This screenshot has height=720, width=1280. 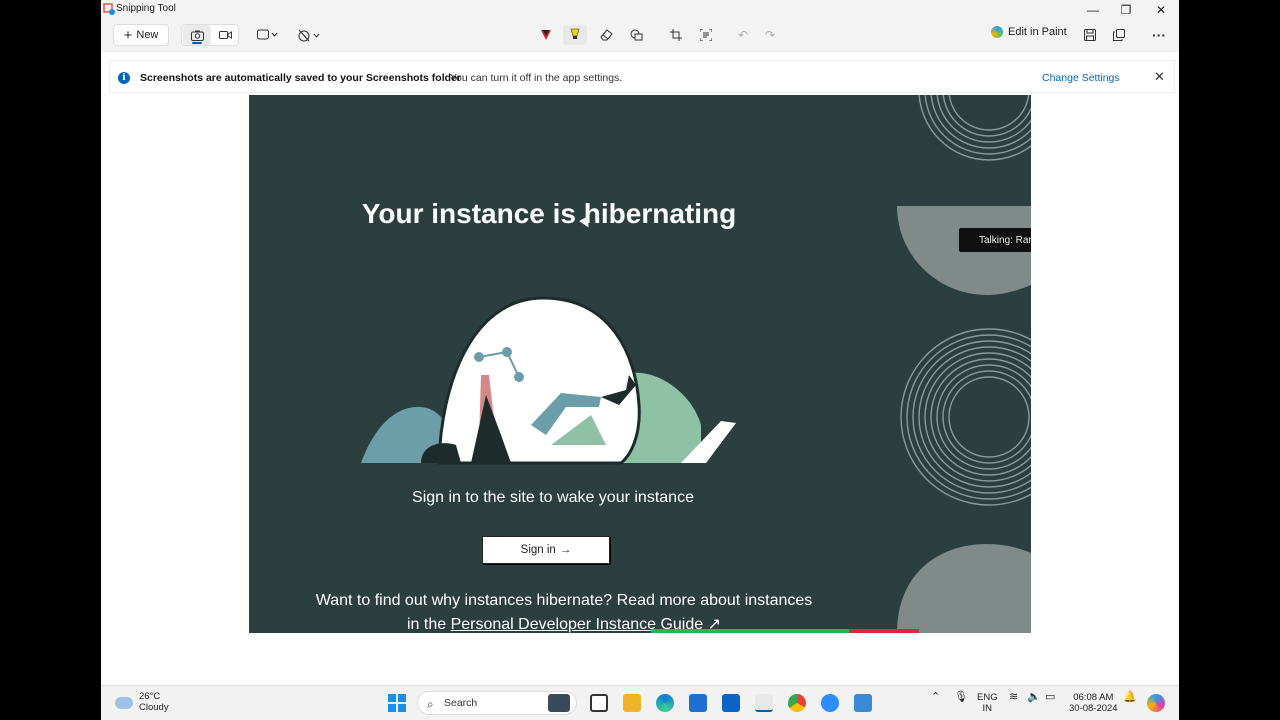 What do you see at coordinates (987, 697) in the screenshot?
I see `language-code: ENG` at bounding box center [987, 697].